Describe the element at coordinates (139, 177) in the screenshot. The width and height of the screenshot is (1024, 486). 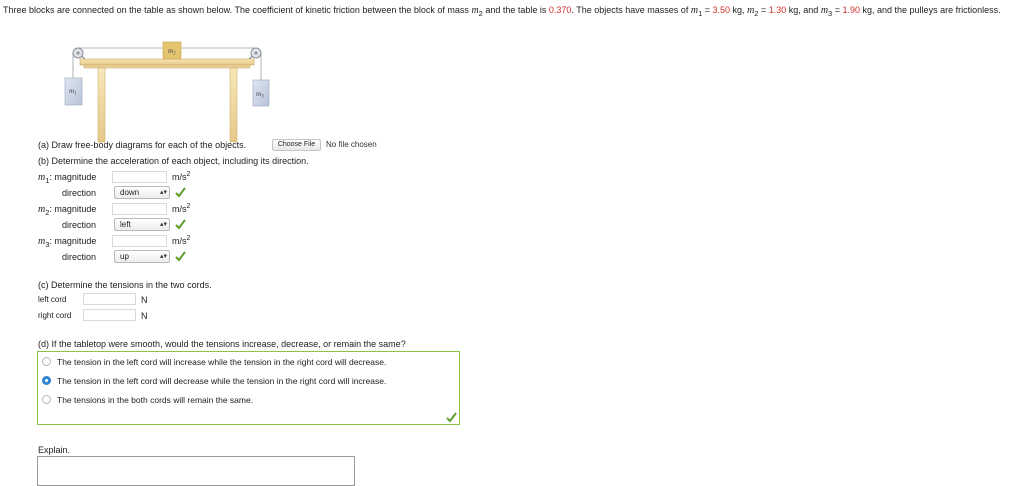
I see `m1-magnitude-input` at that location.